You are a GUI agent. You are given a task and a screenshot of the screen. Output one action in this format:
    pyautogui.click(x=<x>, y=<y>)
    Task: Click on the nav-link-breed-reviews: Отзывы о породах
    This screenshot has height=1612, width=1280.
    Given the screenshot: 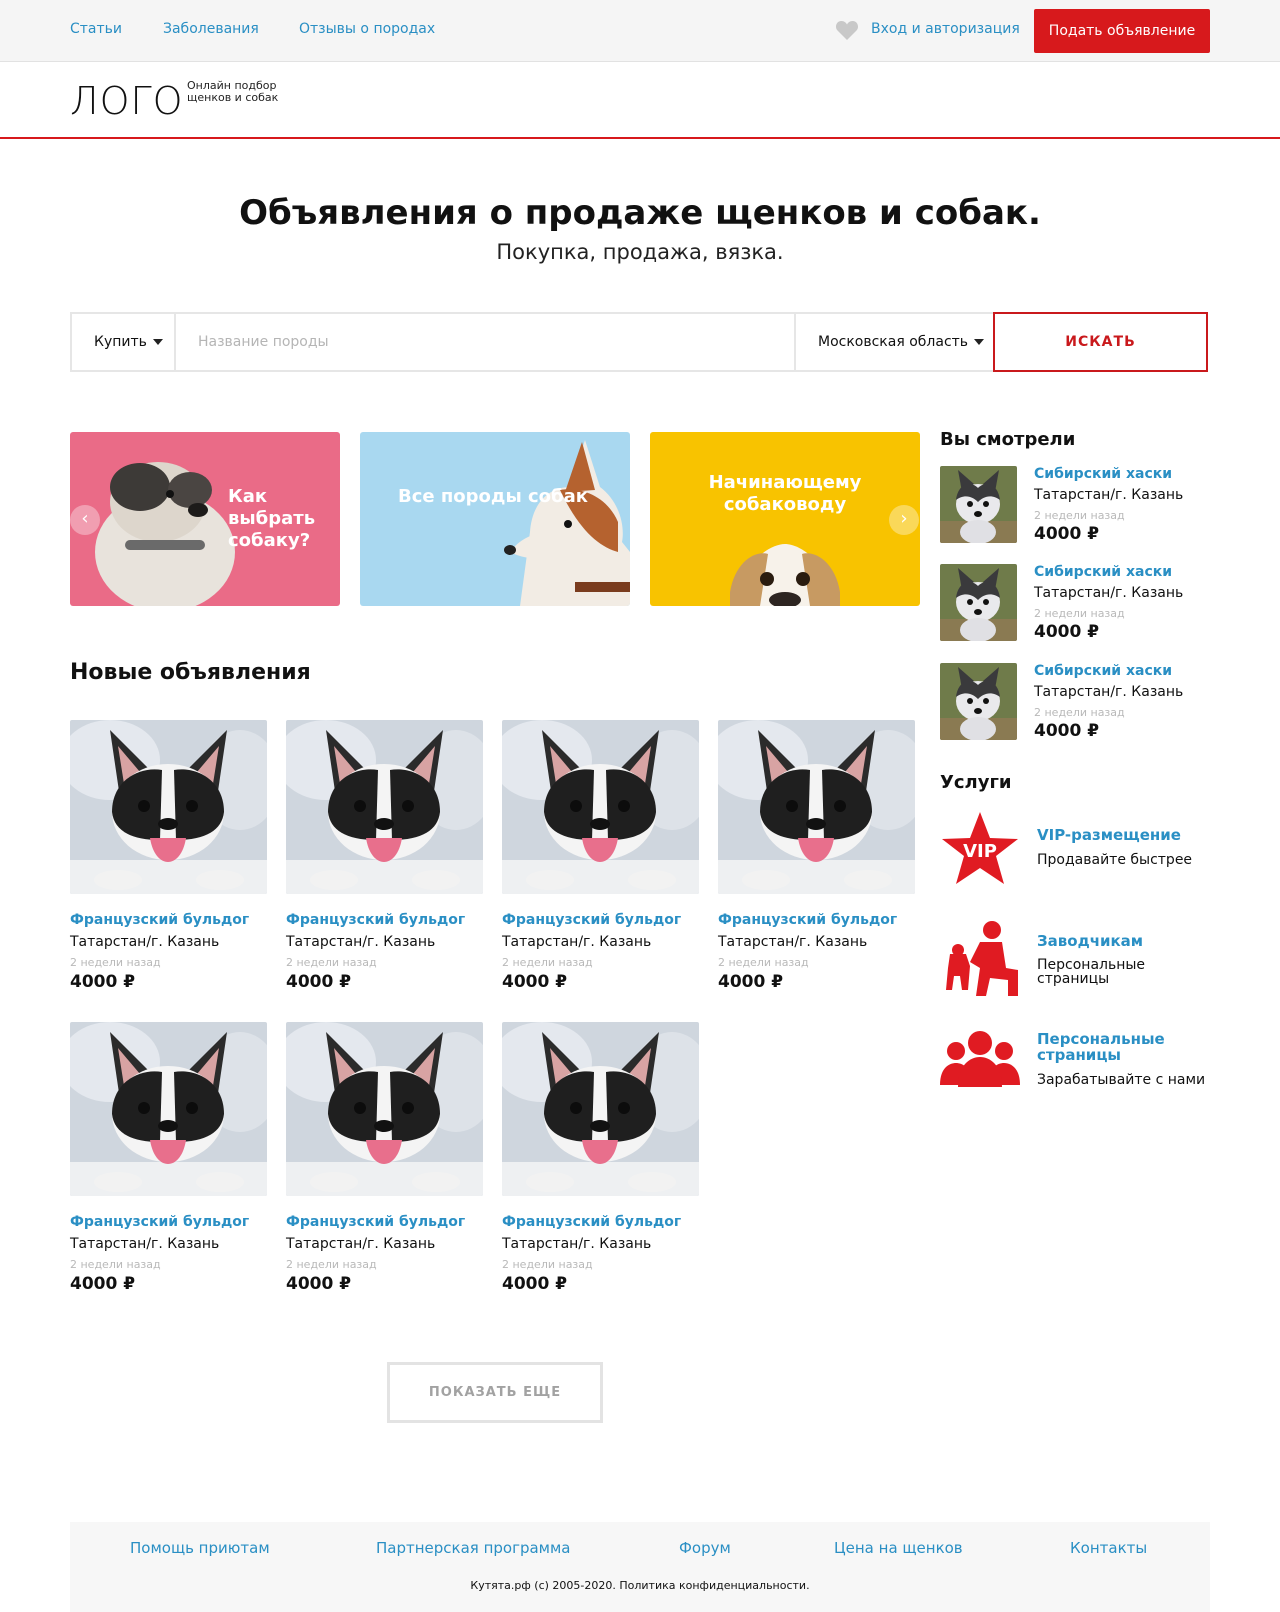 What is the action you would take?
    pyautogui.click(x=367, y=29)
    